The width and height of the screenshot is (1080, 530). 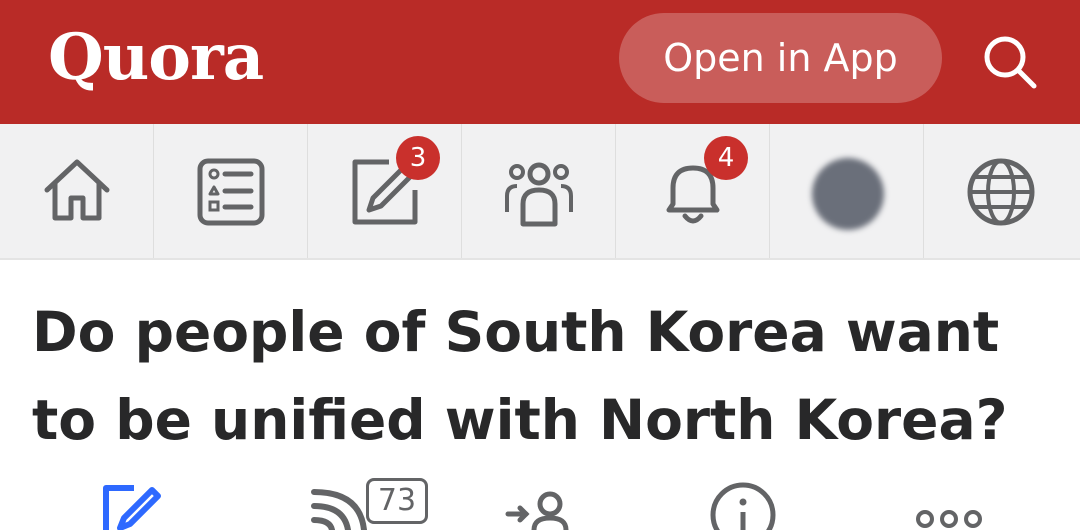 I want to click on globe-icon, so click(x=1001, y=192).